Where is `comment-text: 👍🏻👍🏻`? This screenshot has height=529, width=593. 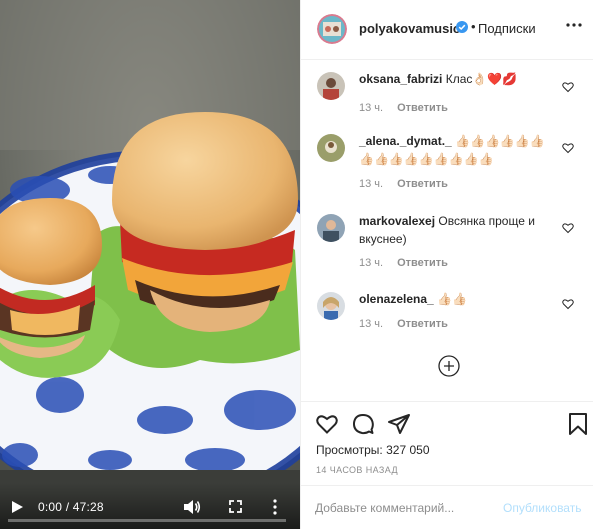 comment-text: 👍🏻👍🏻 is located at coordinates (452, 299).